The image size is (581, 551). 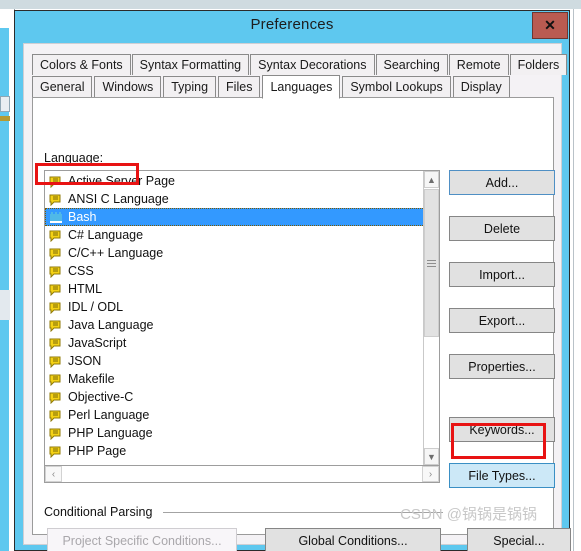 I want to click on list-item: Objective-C, so click(x=242, y=397).